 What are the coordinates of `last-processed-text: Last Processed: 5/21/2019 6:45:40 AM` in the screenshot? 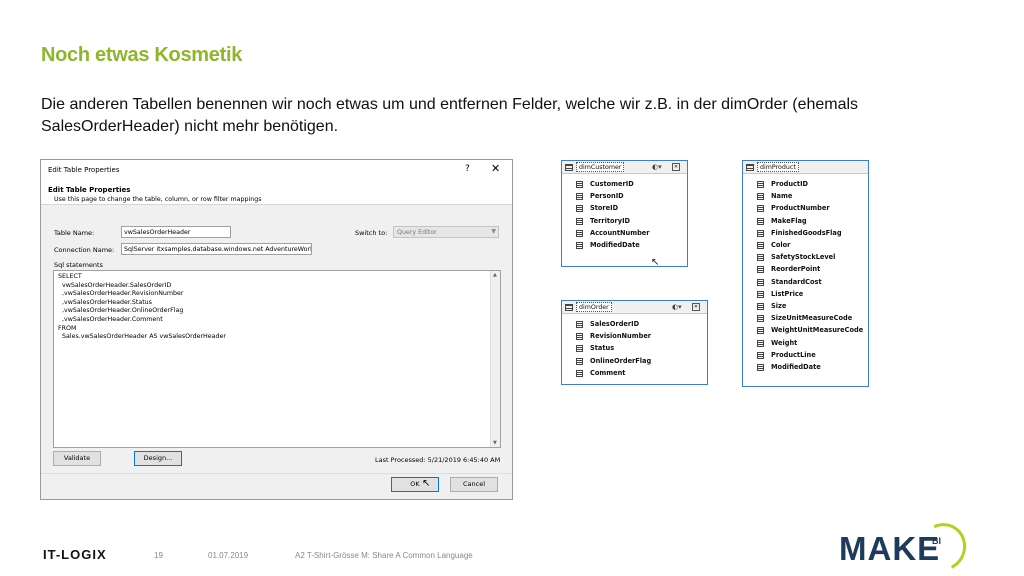 It's located at (438, 460).